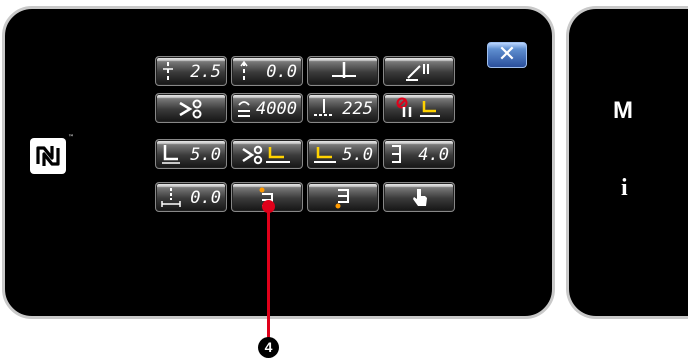  I want to click on needle-stop-button, so click(343, 71).